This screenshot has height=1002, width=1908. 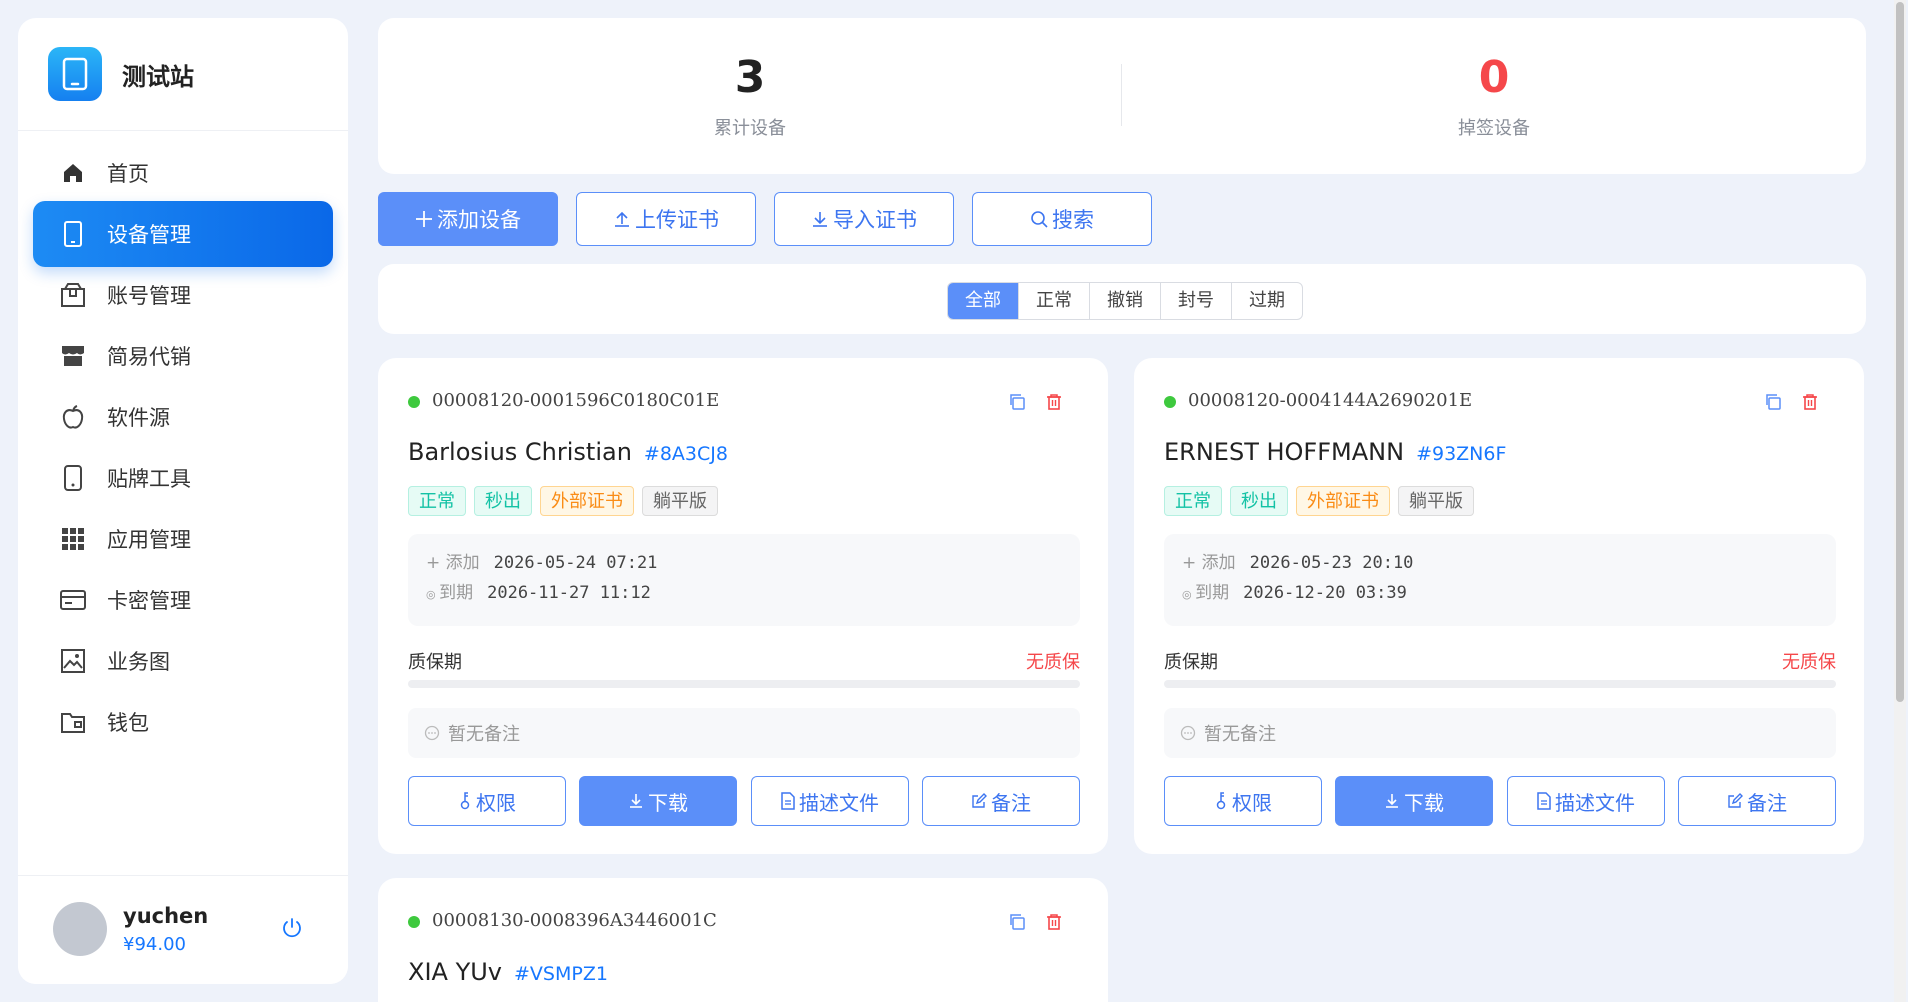 I want to click on filter-all: 全部, so click(x=983, y=301).